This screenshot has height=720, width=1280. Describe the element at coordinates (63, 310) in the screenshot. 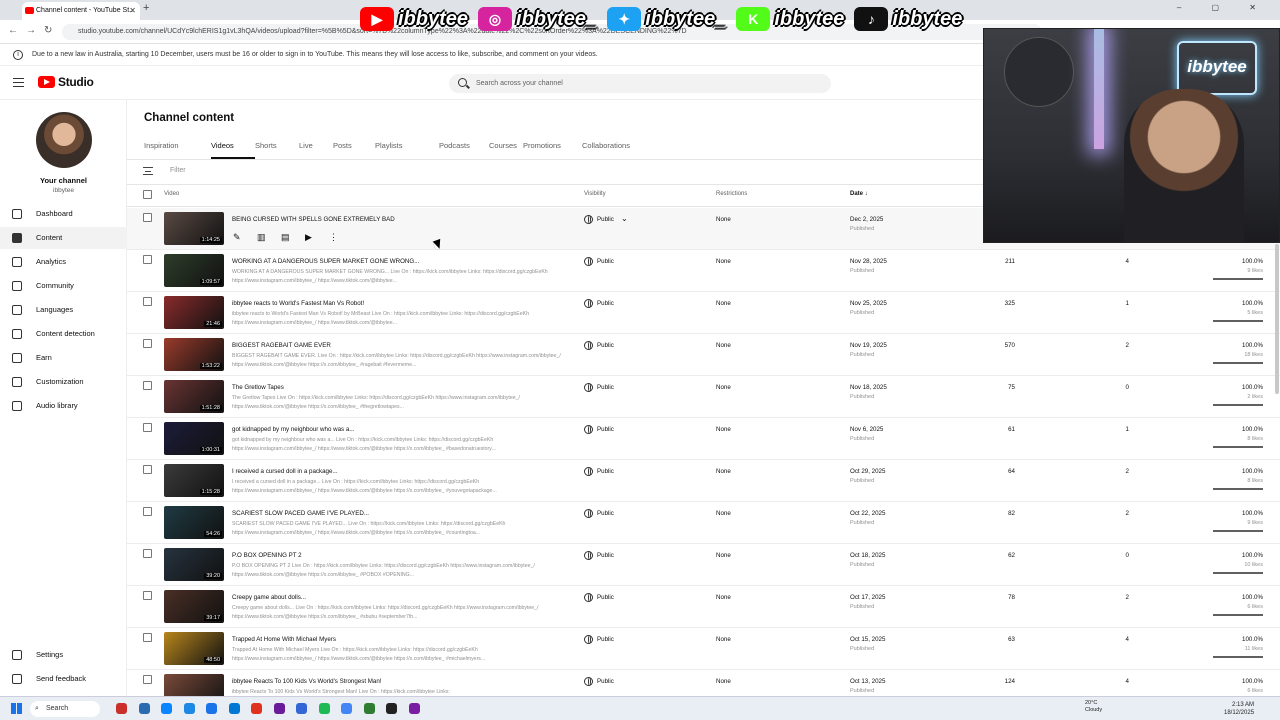

I see `sidebar-item-languages: Languages` at that location.